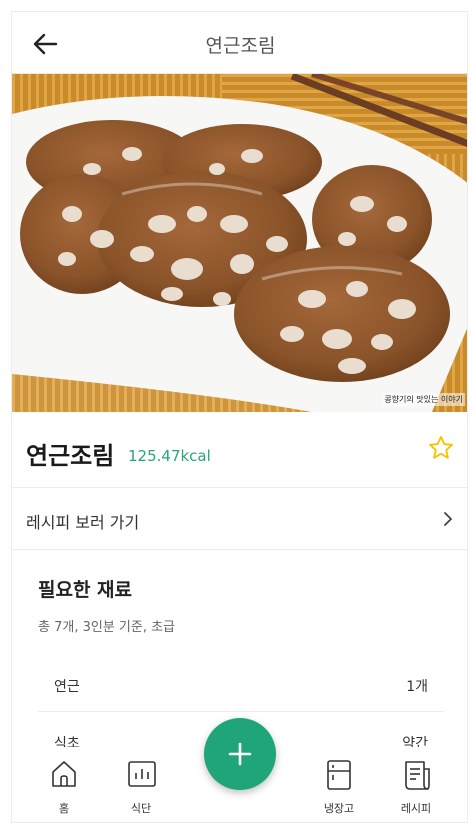 The image size is (472, 831). What do you see at coordinates (239, 450) in the screenshot?
I see `dish-title-row: 연근조림 125.47kcal` at bounding box center [239, 450].